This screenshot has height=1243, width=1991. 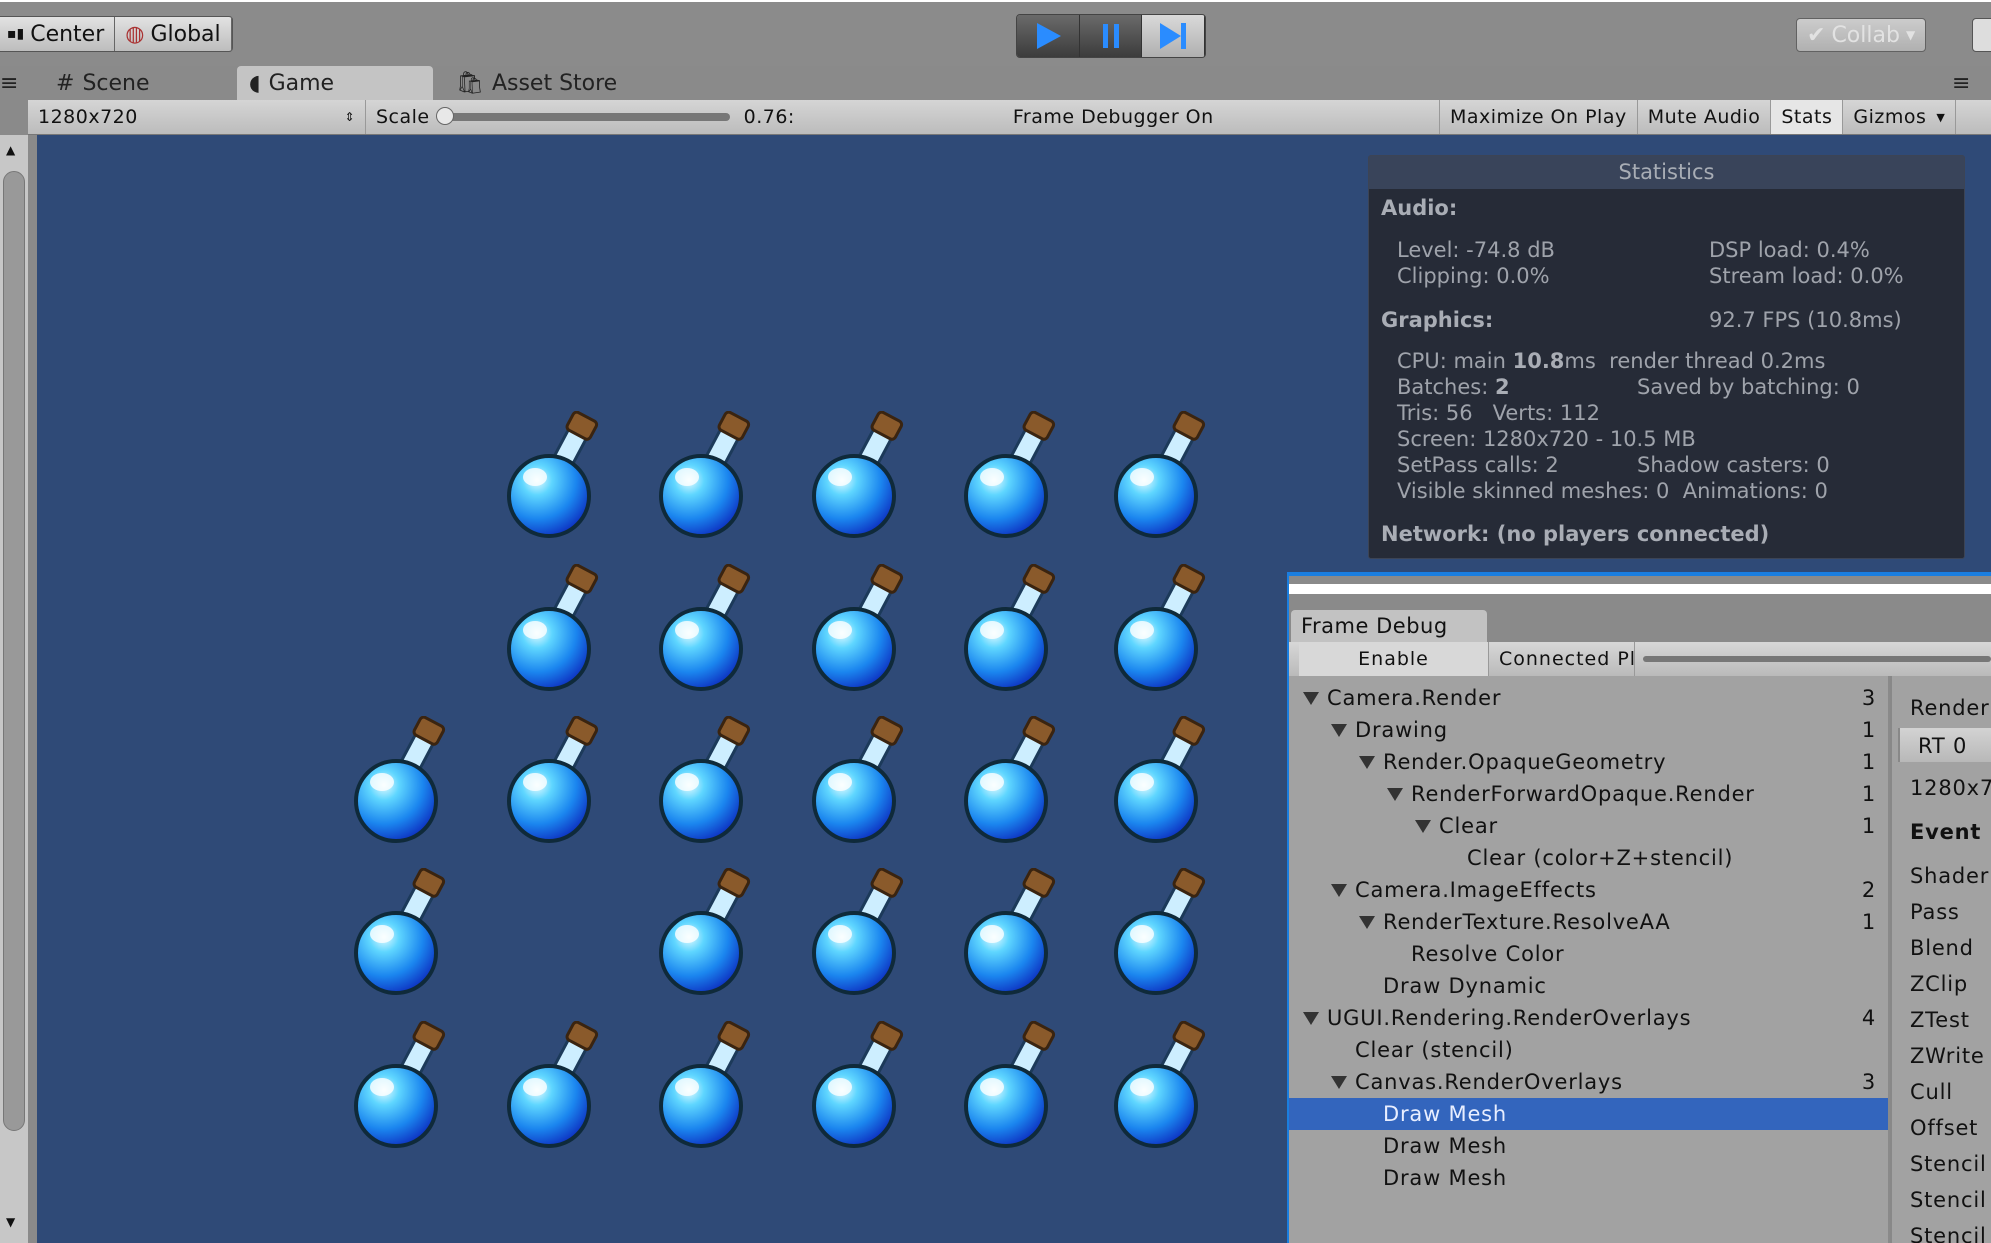 What do you see at coordinates (1465, 986) in the screenshot?
I see `tree-item-label: Draw Dynamic` at bounding box center [1465, 986].